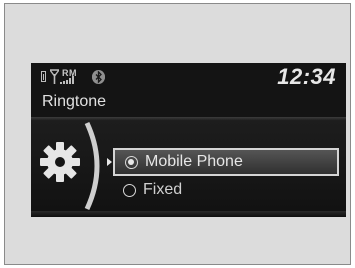 This screenshot has width=355, height=268. I want to click on selection-pointer-icon, so click(109, 162).